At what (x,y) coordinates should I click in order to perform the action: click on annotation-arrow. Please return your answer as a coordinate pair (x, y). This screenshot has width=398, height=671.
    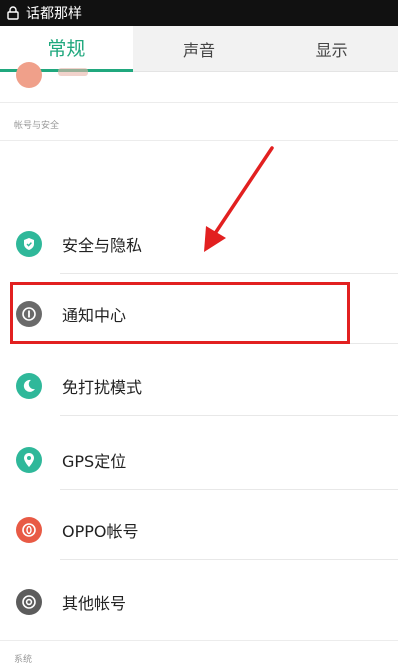
    Looking at the image, I should click on (239, 199).